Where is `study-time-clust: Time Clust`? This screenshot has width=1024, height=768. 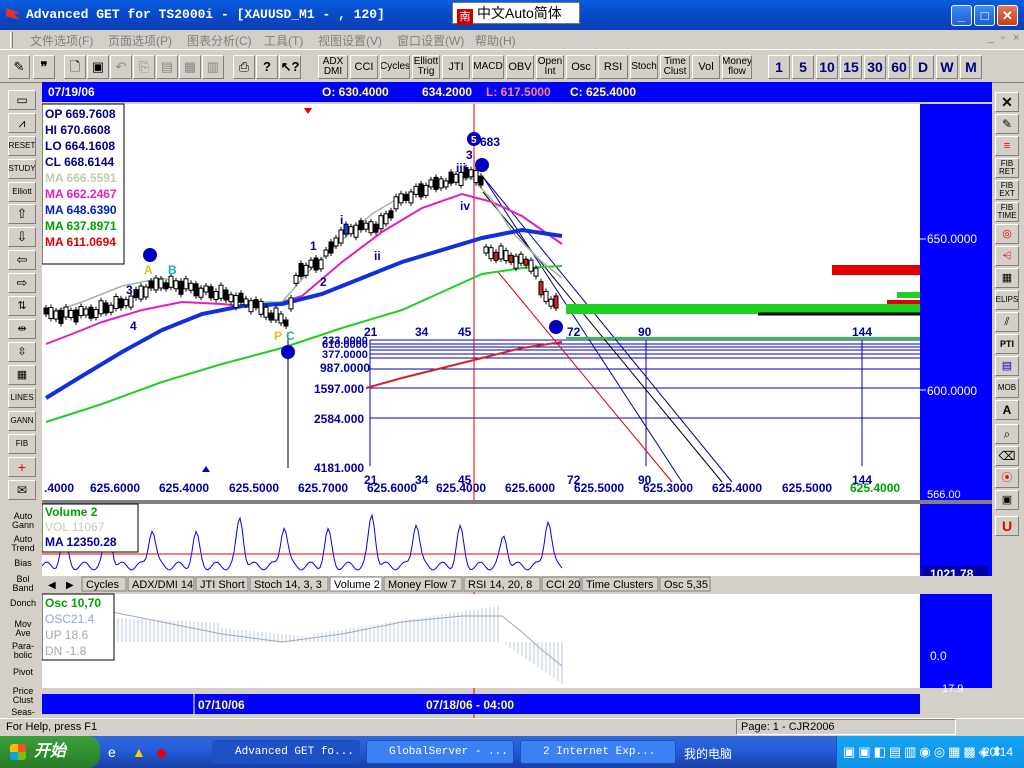 study-time-clust: Time Clust is located at coordinates (675, 67).